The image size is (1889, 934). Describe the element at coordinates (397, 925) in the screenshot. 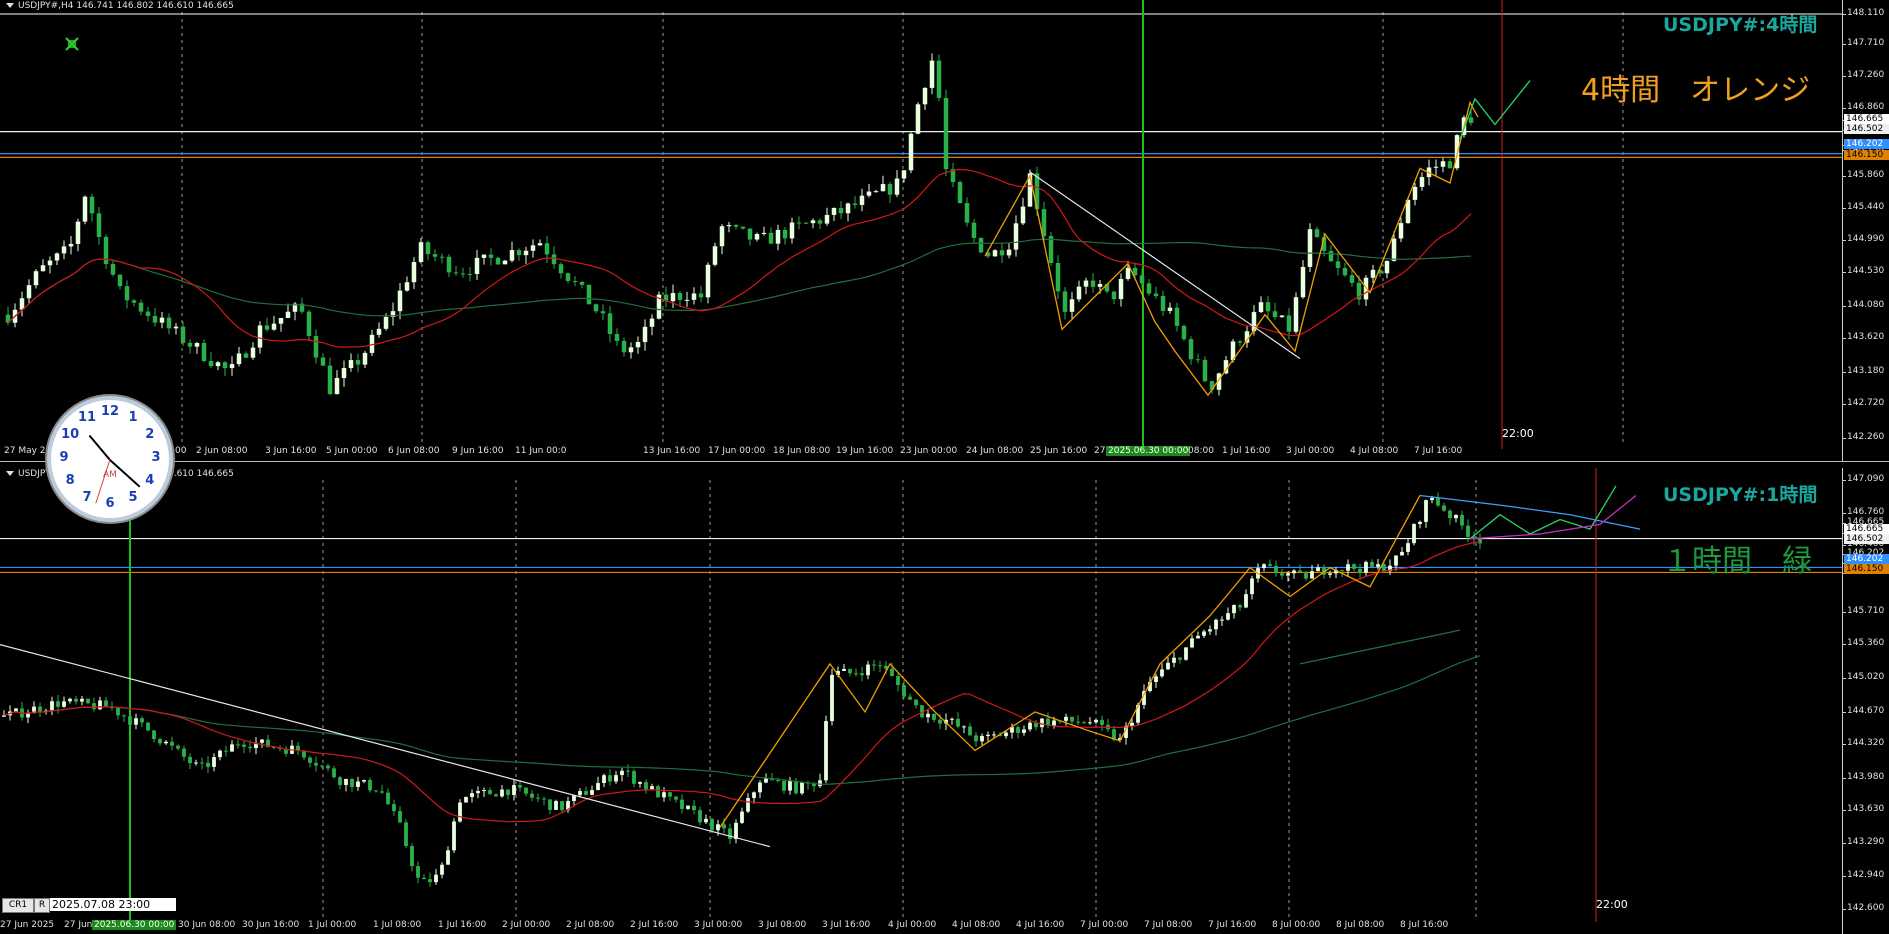

I see `time-label: 1 Jul 08:00` at that location.